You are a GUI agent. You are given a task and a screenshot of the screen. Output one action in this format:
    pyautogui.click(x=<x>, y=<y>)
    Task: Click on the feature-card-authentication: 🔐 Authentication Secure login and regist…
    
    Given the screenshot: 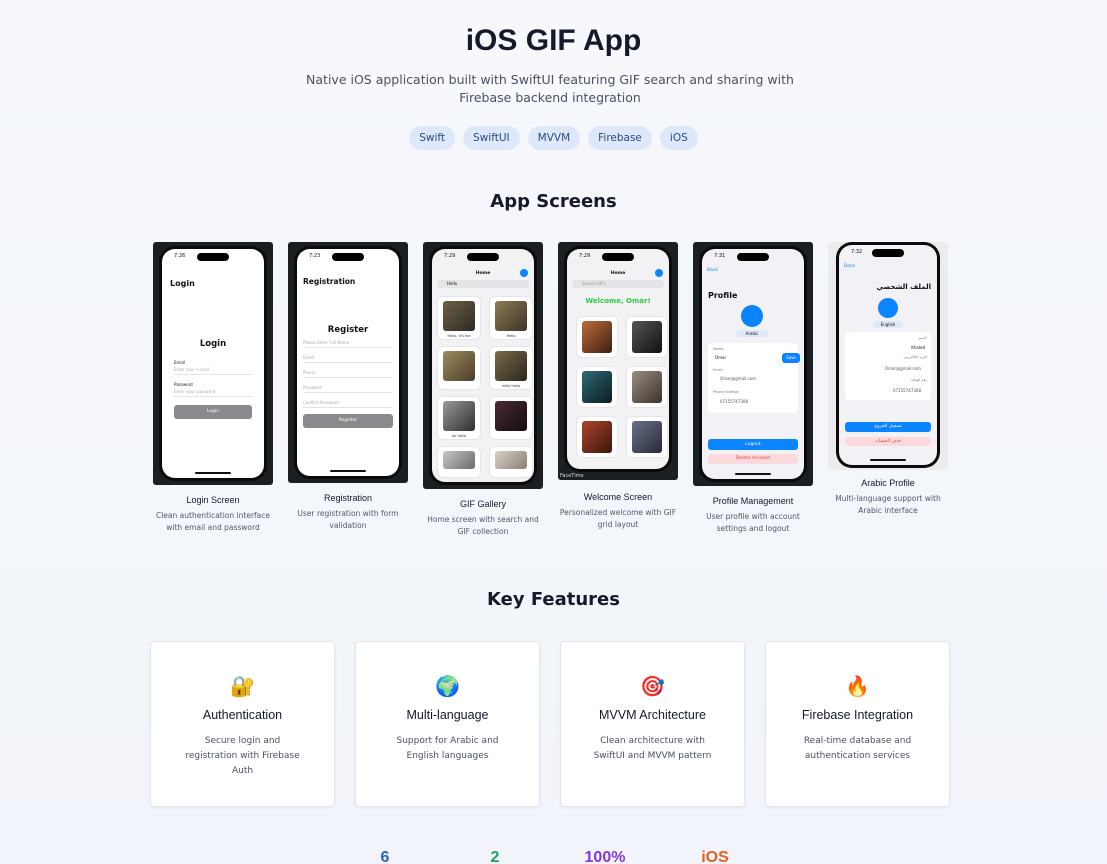 What is the action you would take?
    pyautogui.click(x=242, y=724)
    